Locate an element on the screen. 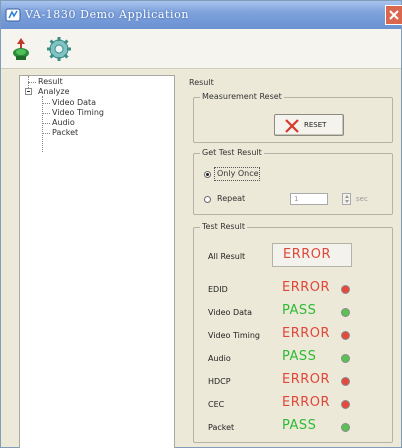 This screenshot has height=448, width=402. close-icon is located at coordinates (394, 15).